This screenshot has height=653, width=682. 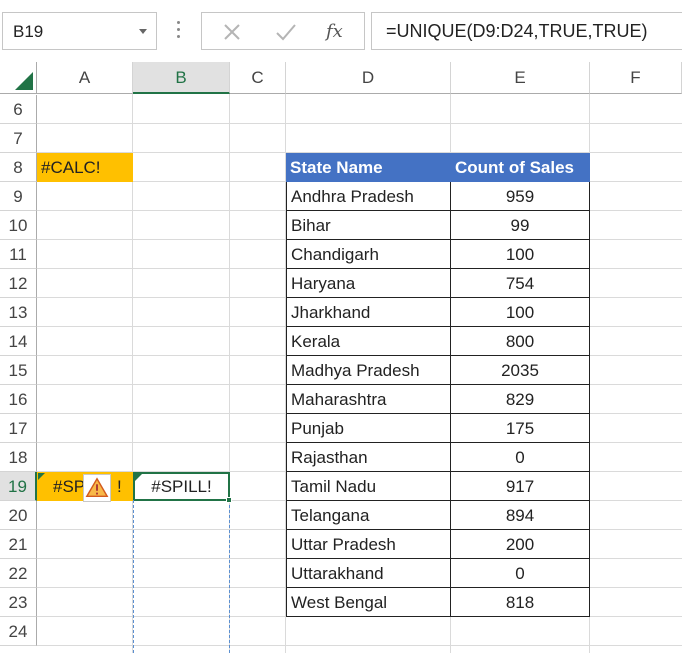 I want to click on column-header-c: C, so click(x=258, y=78).